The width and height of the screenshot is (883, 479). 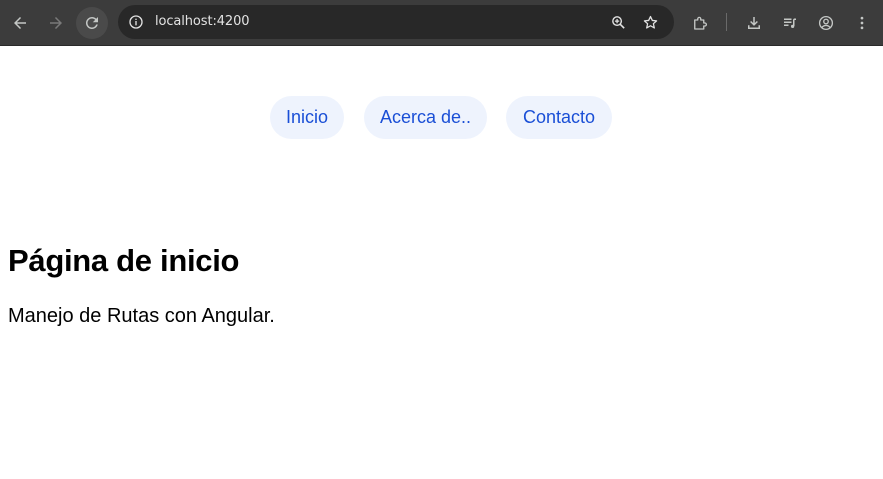 I want to click on zoom-button, so click(x=618, y=22).